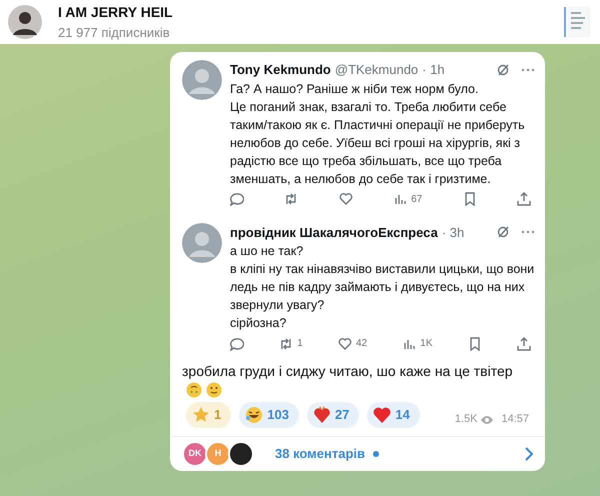  I want to click on action-count: 42, so click(362, 344).